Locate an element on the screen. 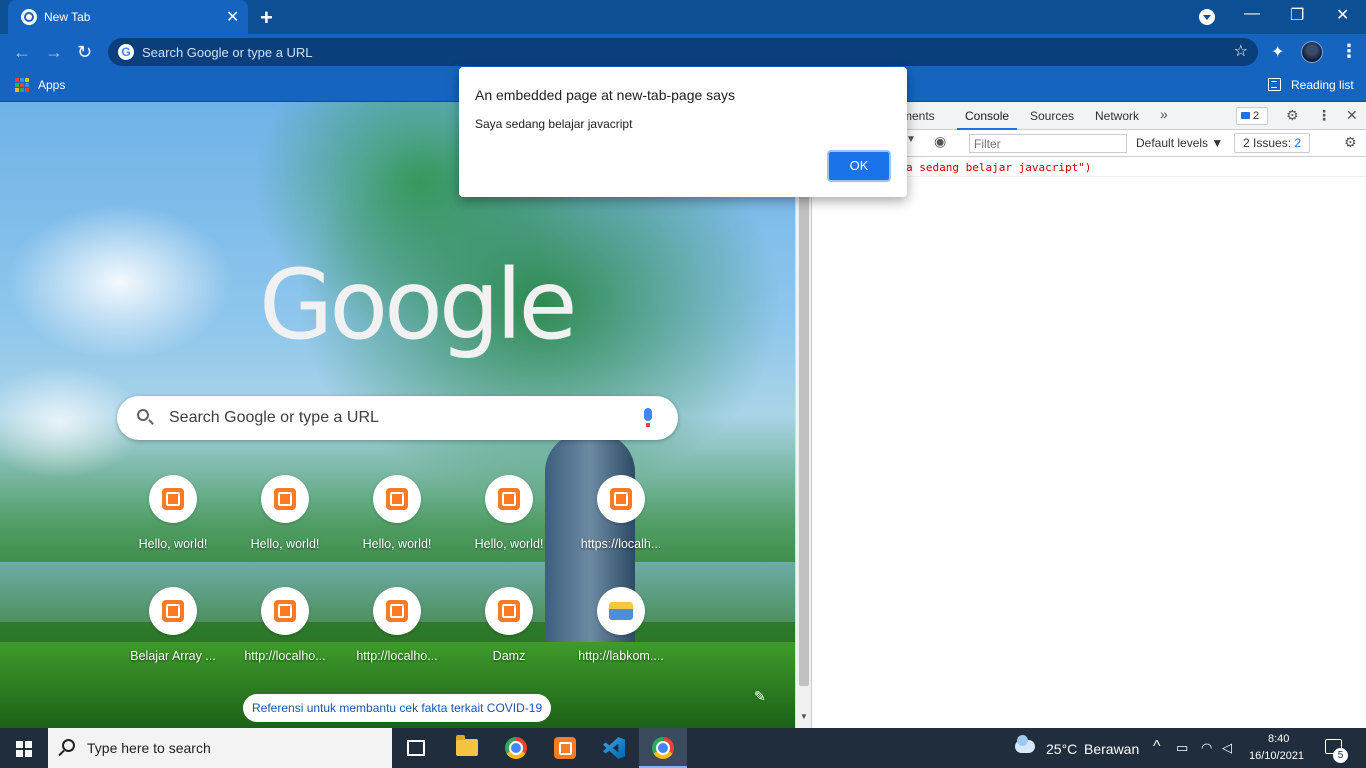  file-explorer-icon is located at coordinates (467, 745).